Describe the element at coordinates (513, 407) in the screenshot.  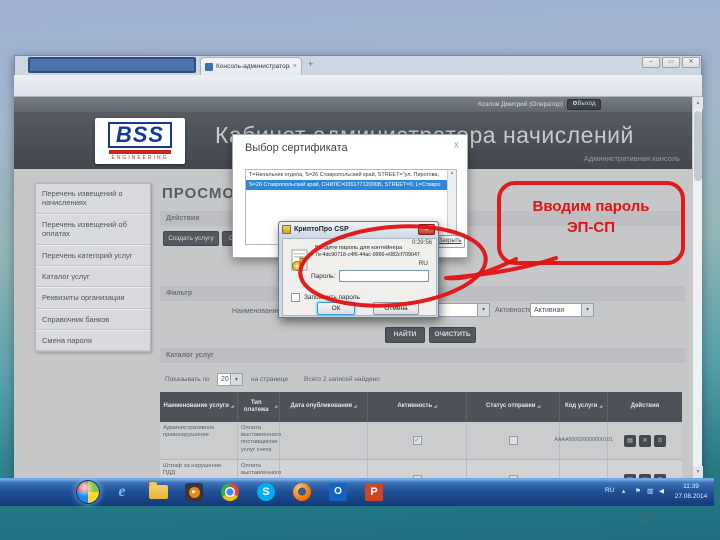
I see `column-header-send-status: Статус отправки ▴▾` at that location.